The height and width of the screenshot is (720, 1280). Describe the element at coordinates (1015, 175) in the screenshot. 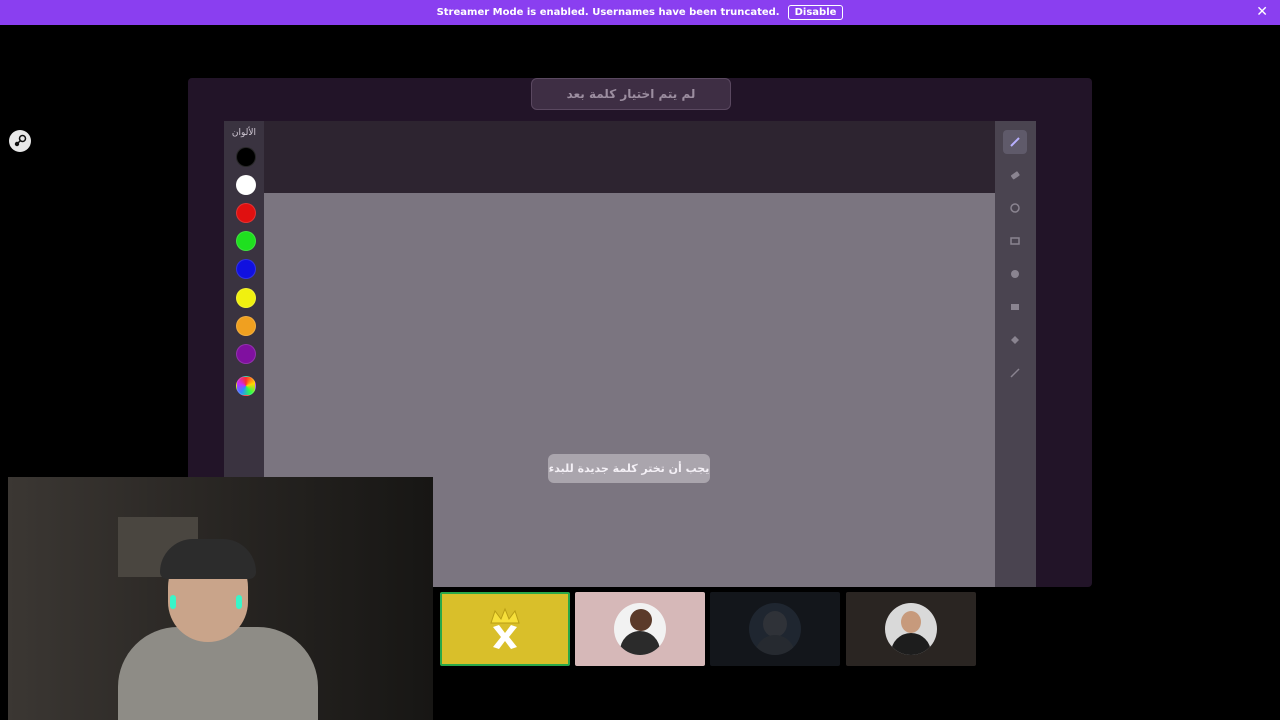

I see `eraser-icon` at that location.